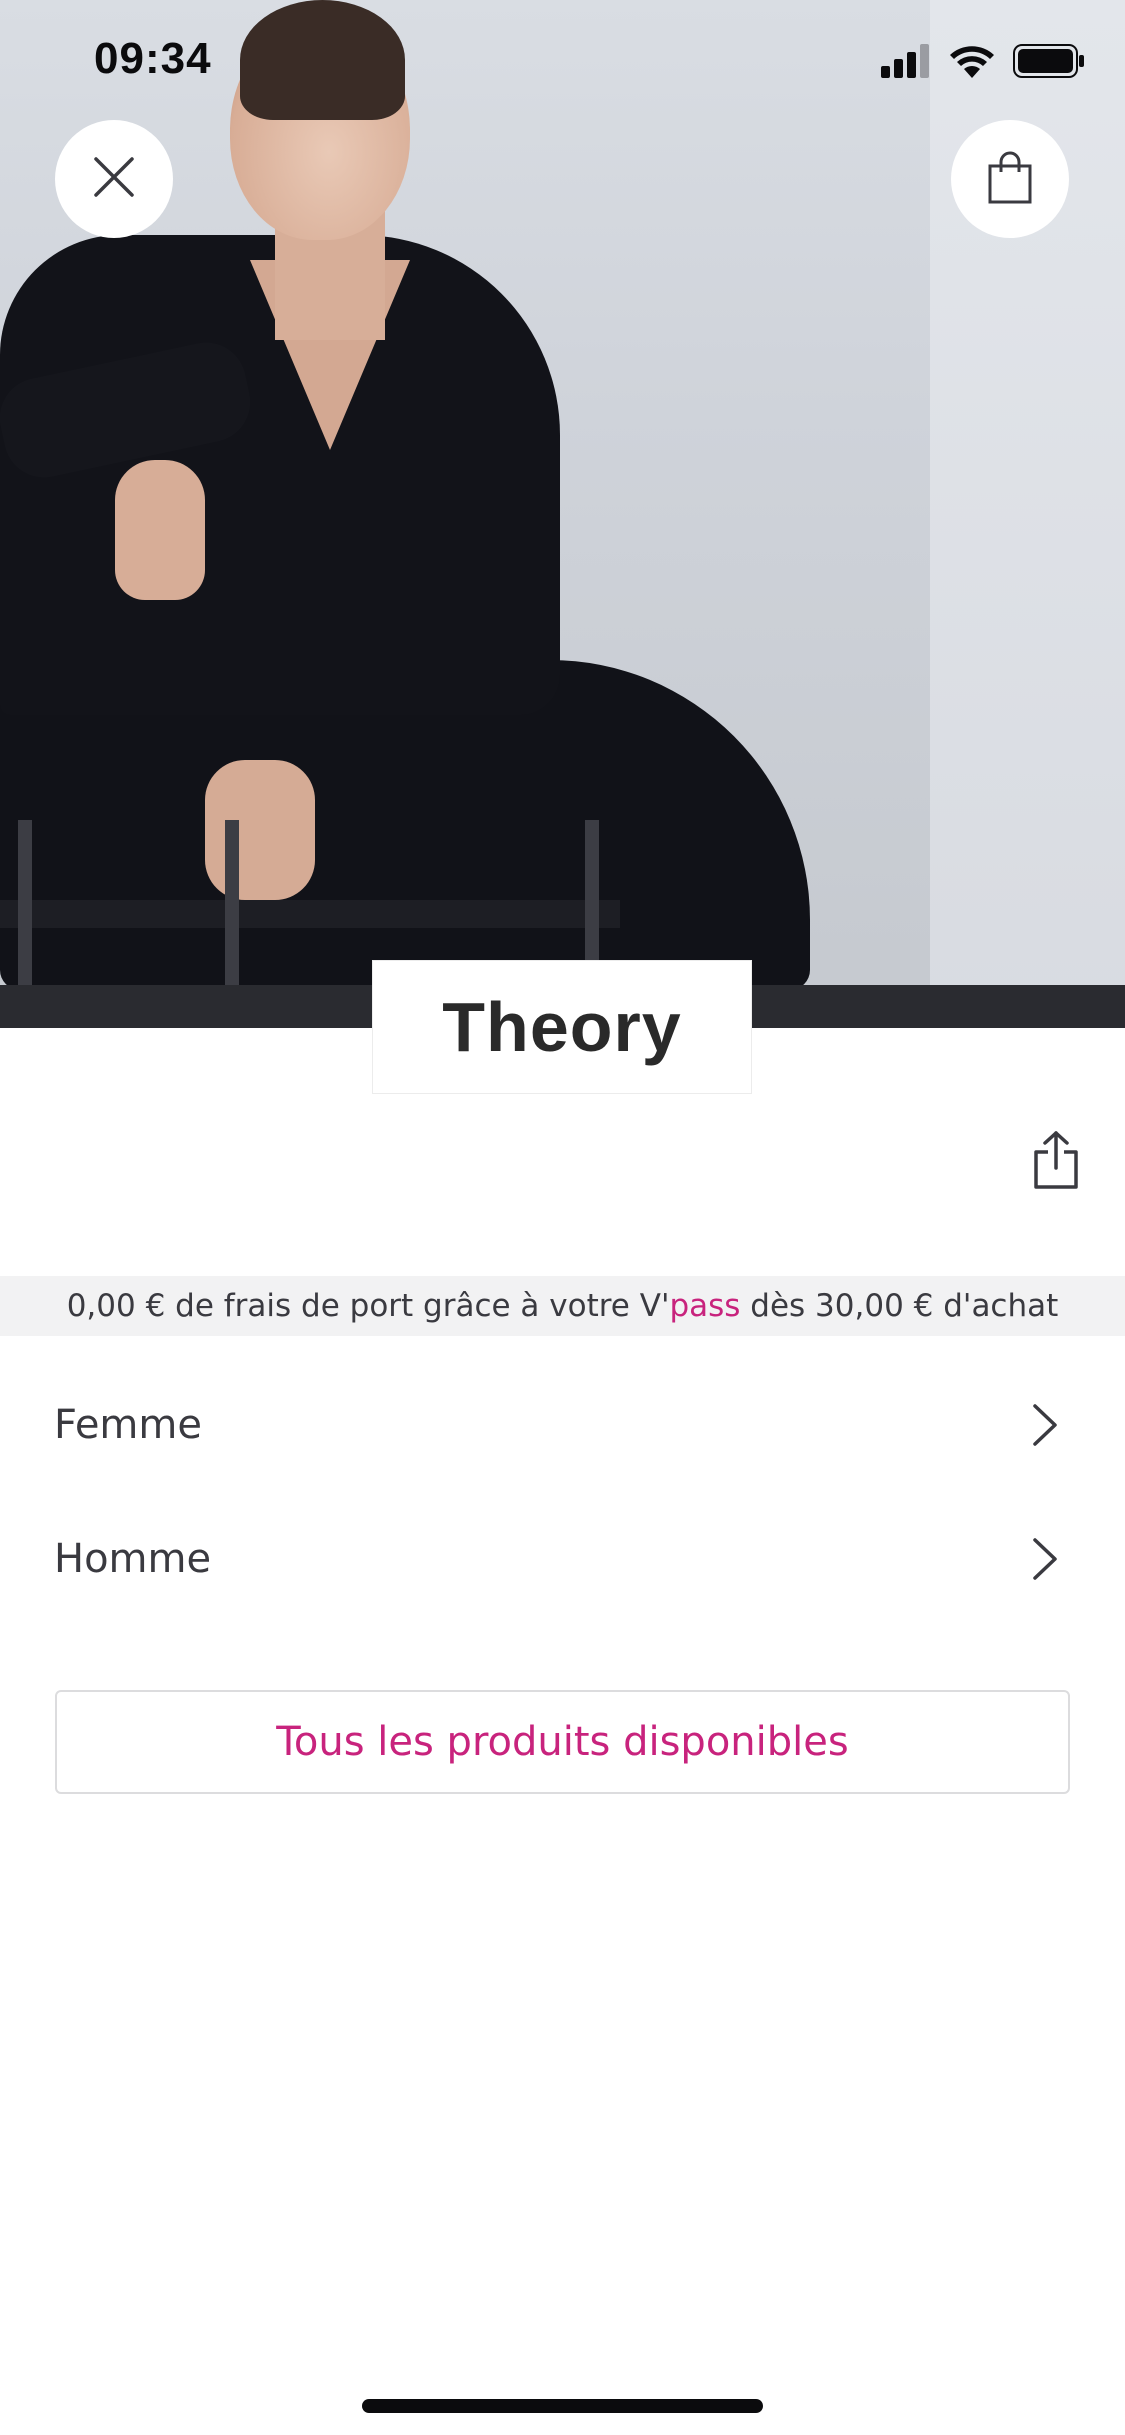 The width and height of the screenshot is (1125, 2435). Describe the element at coordinates (562, 1559) in the screenshot. I see `category-row-homme: Homme` at that location.